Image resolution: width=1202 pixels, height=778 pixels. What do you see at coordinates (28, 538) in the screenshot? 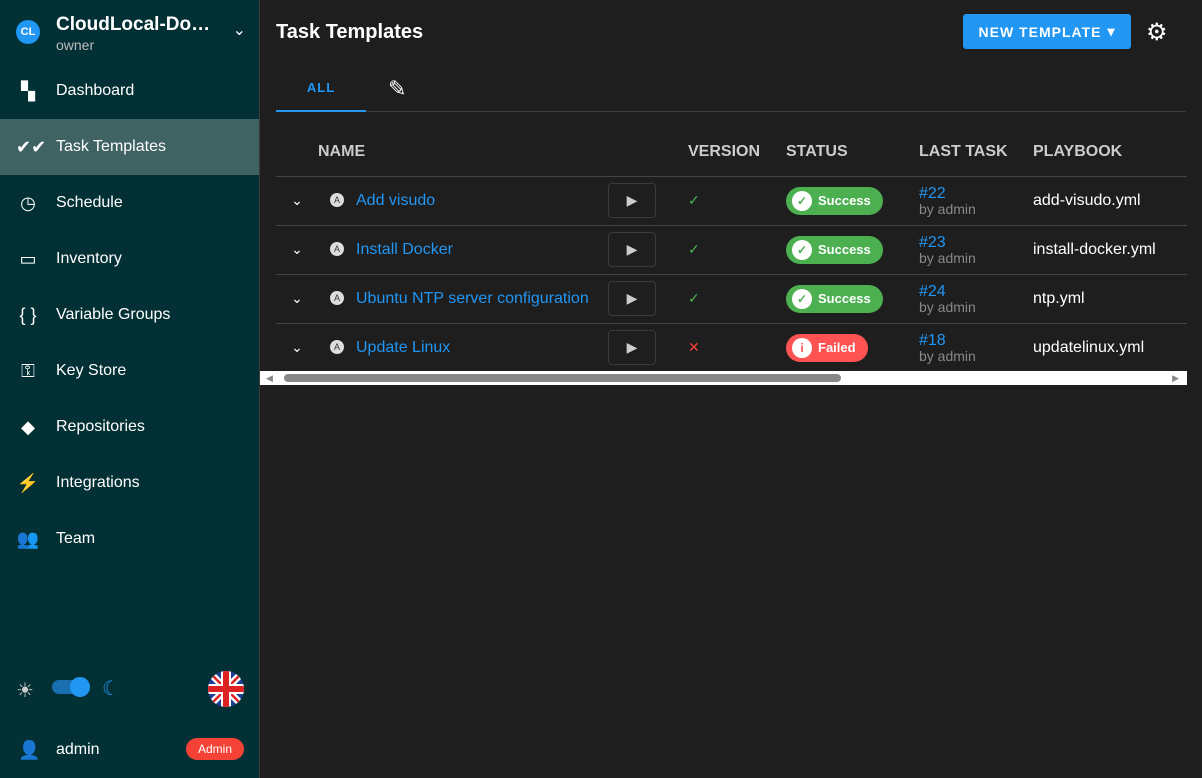
I see `team-icon: 👥` at bounding box center [28, 538].